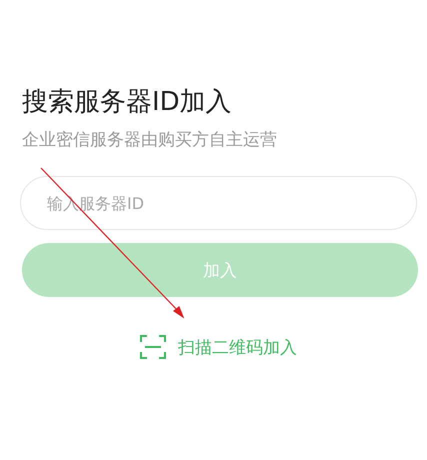 The height and width of the screenshot is (460, 427). I want to click on scan-qr-link: 扫描二维码加入, so click(218, 347).